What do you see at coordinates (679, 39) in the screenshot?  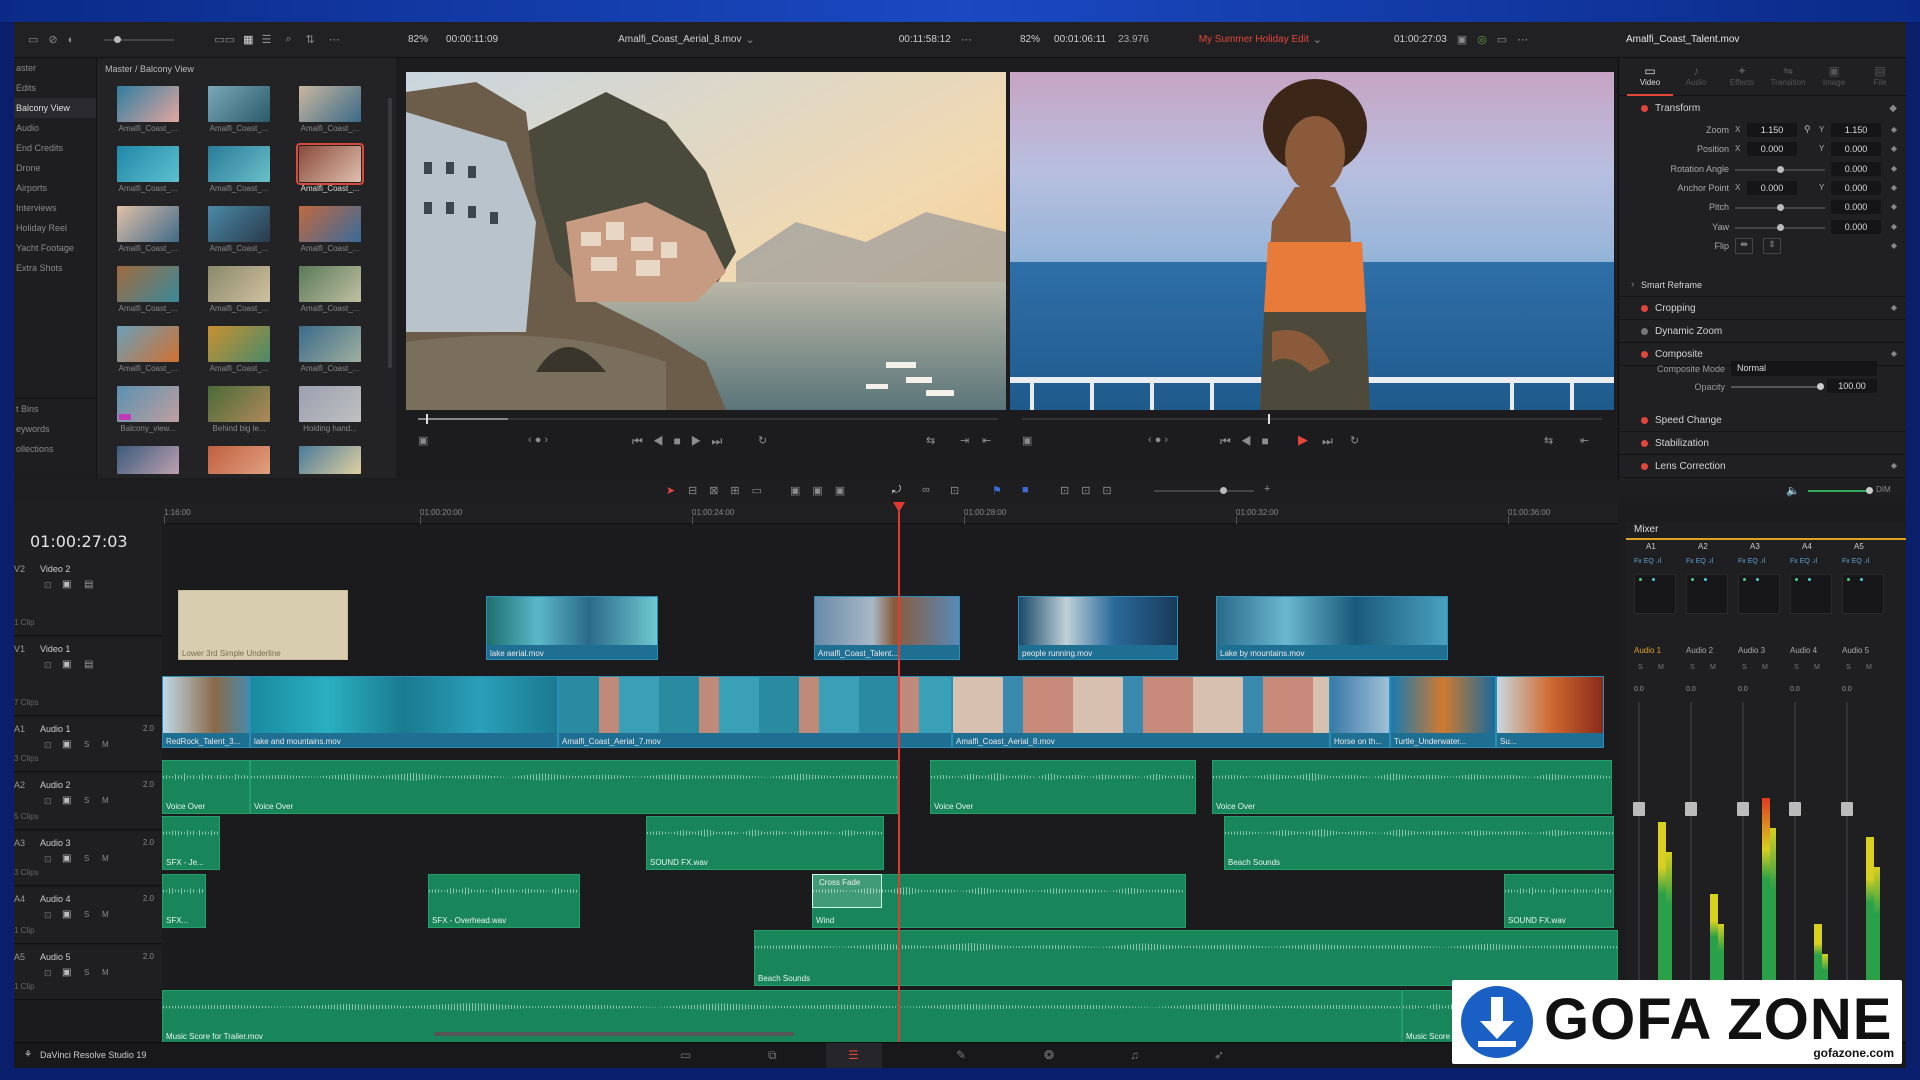 I see `source-clip-name: Amalfi_Coast_Aerial_8.mov` at bounding box center [679, 39].